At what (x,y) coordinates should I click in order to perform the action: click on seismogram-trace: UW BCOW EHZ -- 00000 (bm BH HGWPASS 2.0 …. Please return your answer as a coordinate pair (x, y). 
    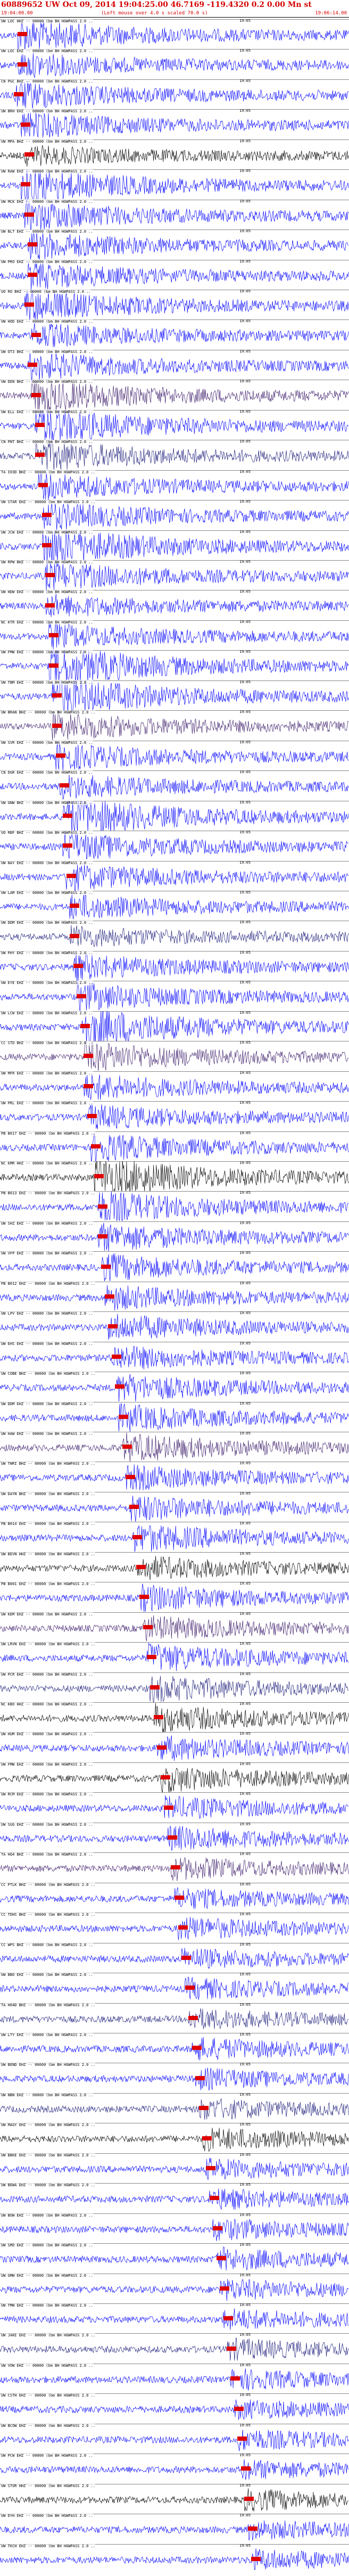
    Looking at the image, I should click on (174, 2438).